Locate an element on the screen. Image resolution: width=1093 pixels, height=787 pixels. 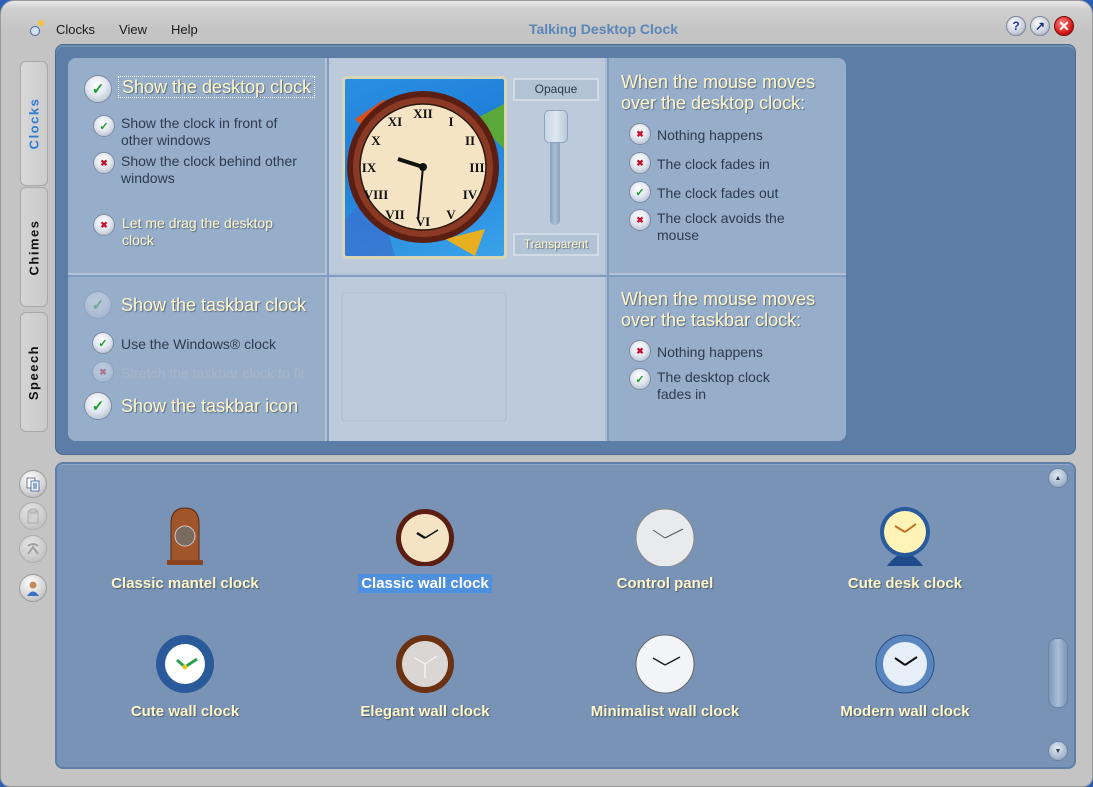
tab-speech: Speech is located at coordinates (34, 372).